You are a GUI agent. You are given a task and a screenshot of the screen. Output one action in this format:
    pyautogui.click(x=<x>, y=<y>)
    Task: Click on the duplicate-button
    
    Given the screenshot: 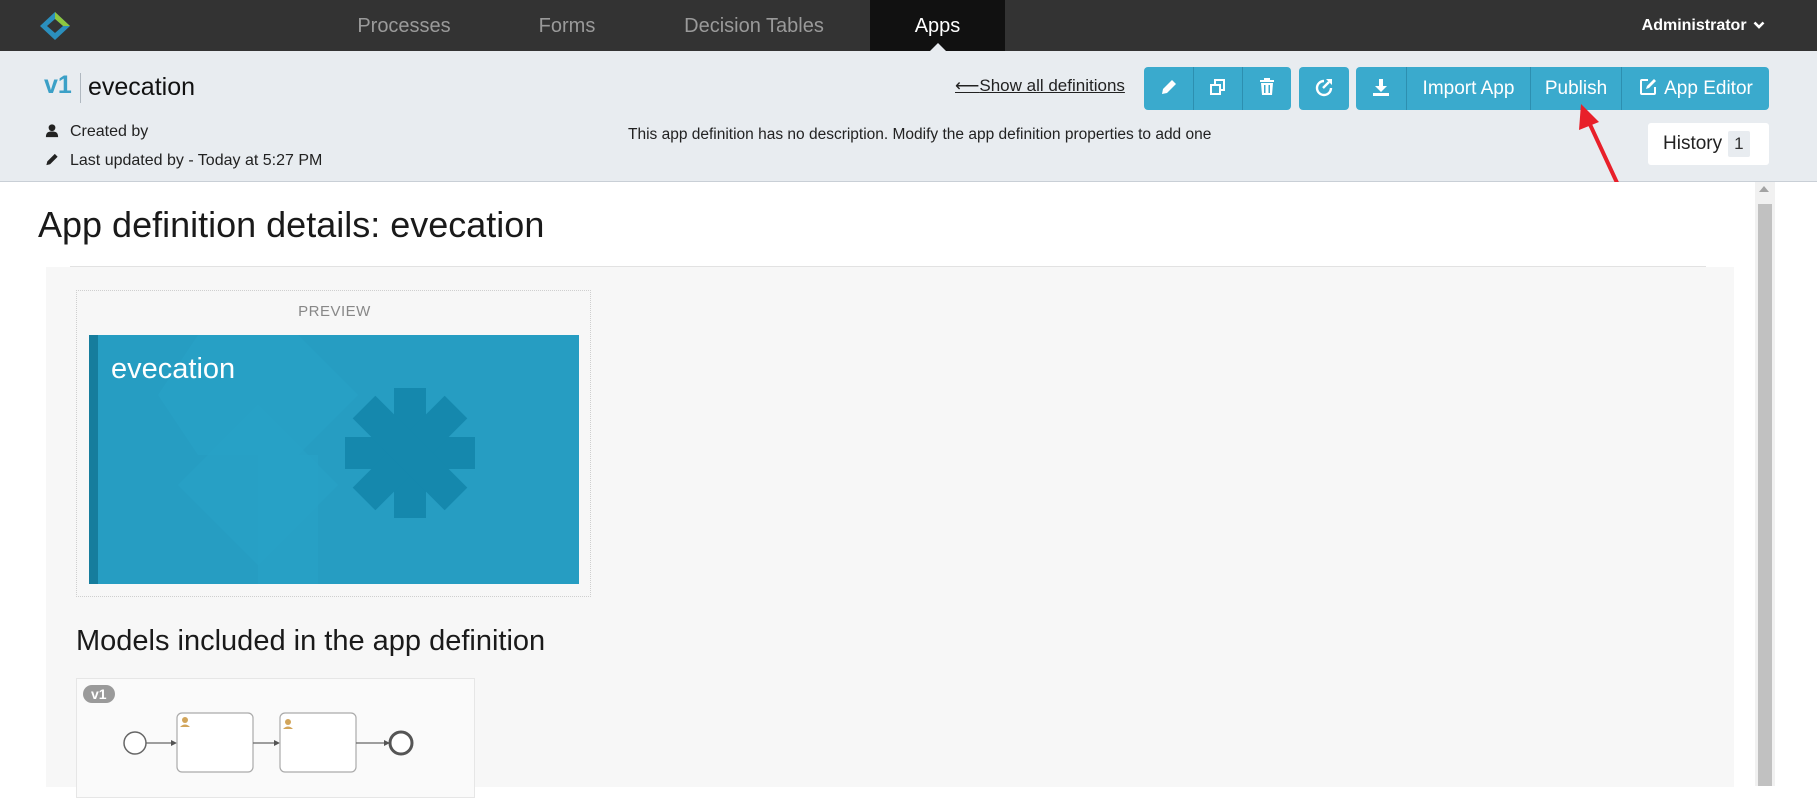 What is the action you would take?
    pyautogui.click(x=1218, y=88)
    